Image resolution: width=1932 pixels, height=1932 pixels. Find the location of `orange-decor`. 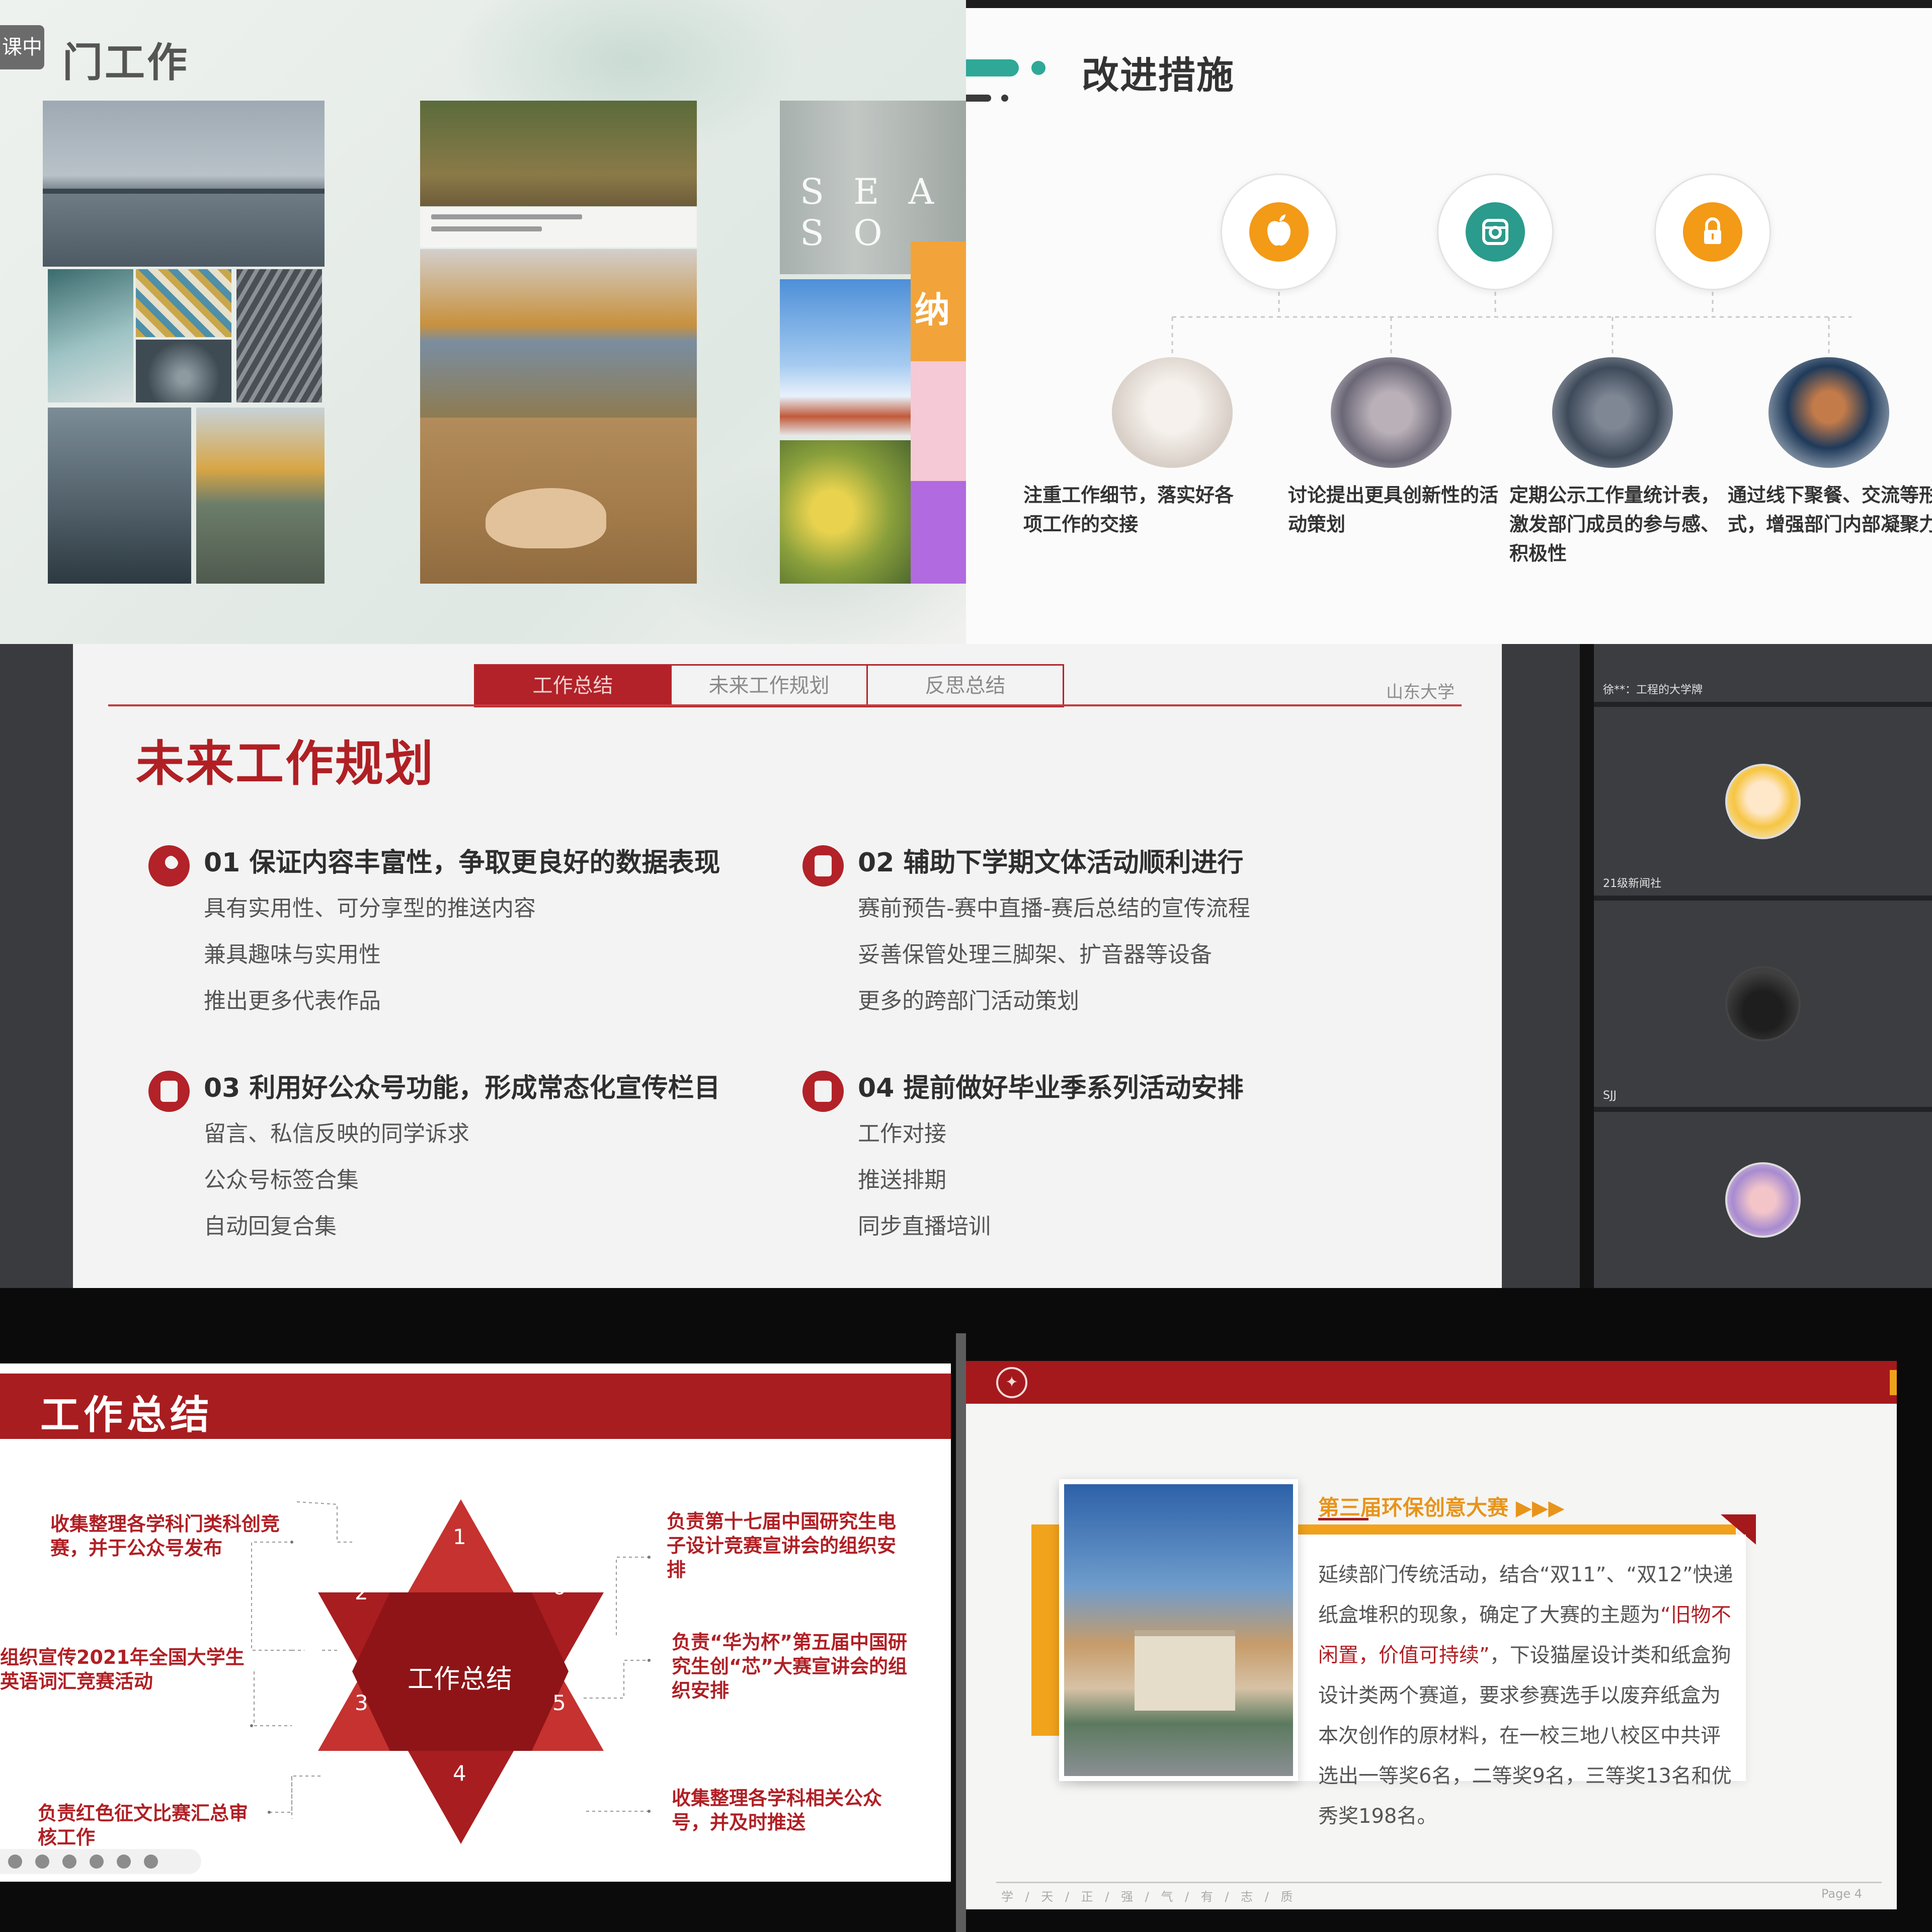

orange-decor is located at coordinates (1046, 1630).